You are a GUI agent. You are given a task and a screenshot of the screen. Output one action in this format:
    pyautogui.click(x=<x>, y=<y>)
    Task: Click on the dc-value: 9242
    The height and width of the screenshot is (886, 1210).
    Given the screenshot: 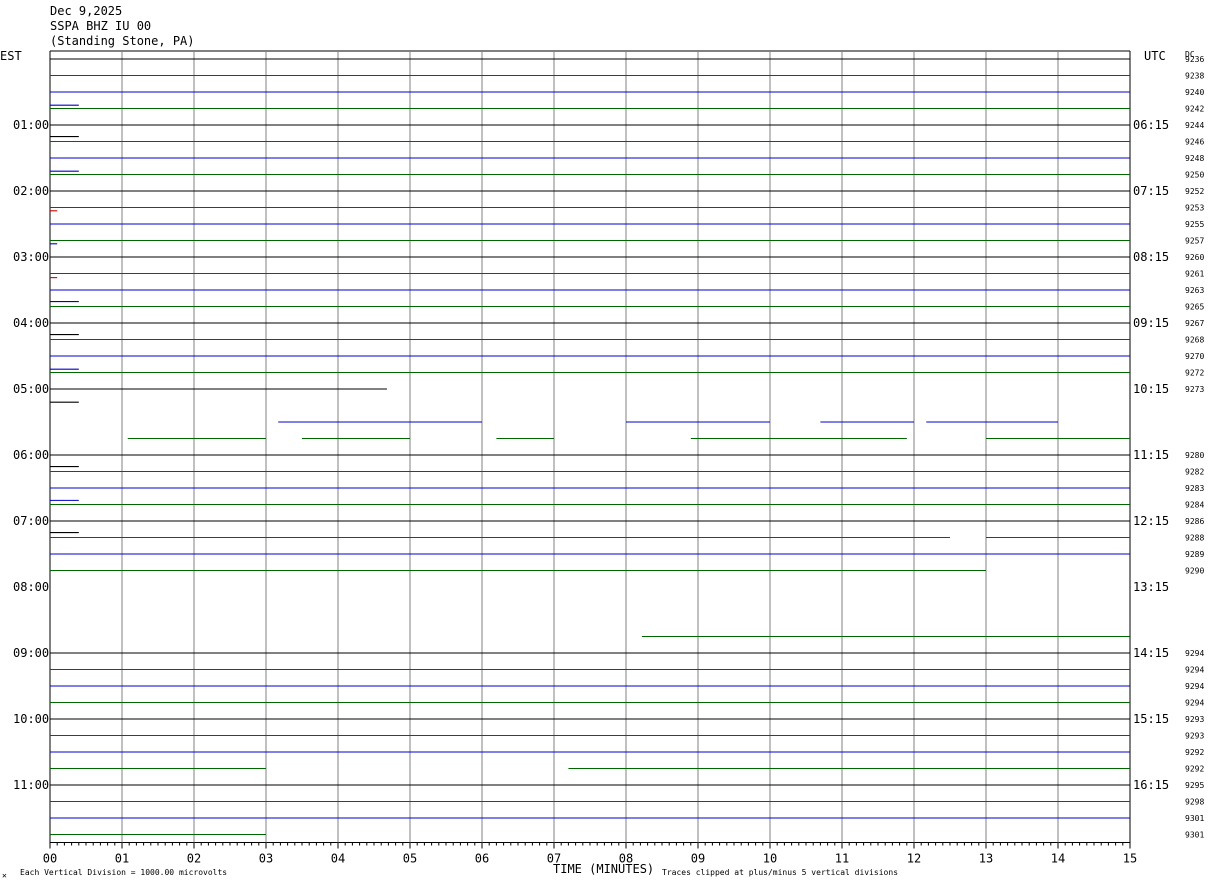 What is the action you would take?
    pyautogui.click(x=1194, y=109)
    